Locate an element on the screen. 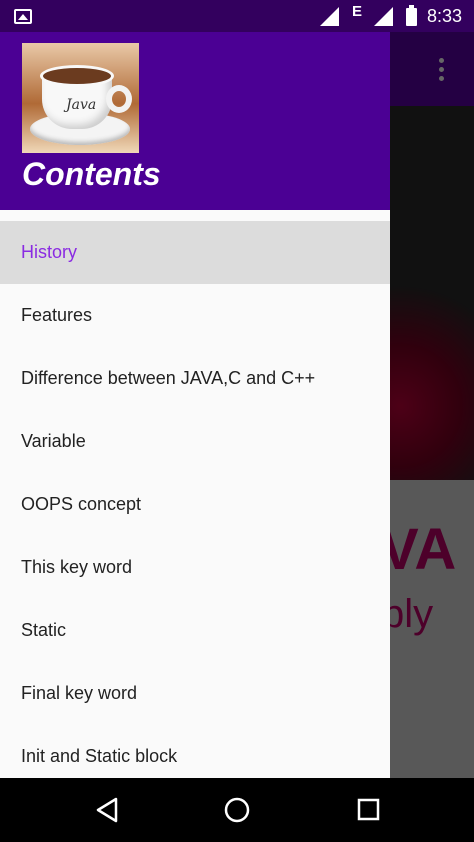  back-icon is located at coordinates (107, 810).